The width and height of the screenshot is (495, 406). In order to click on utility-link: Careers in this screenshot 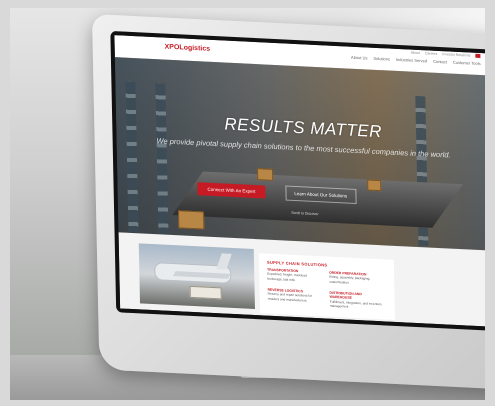, I will do `click(431, 53)`.